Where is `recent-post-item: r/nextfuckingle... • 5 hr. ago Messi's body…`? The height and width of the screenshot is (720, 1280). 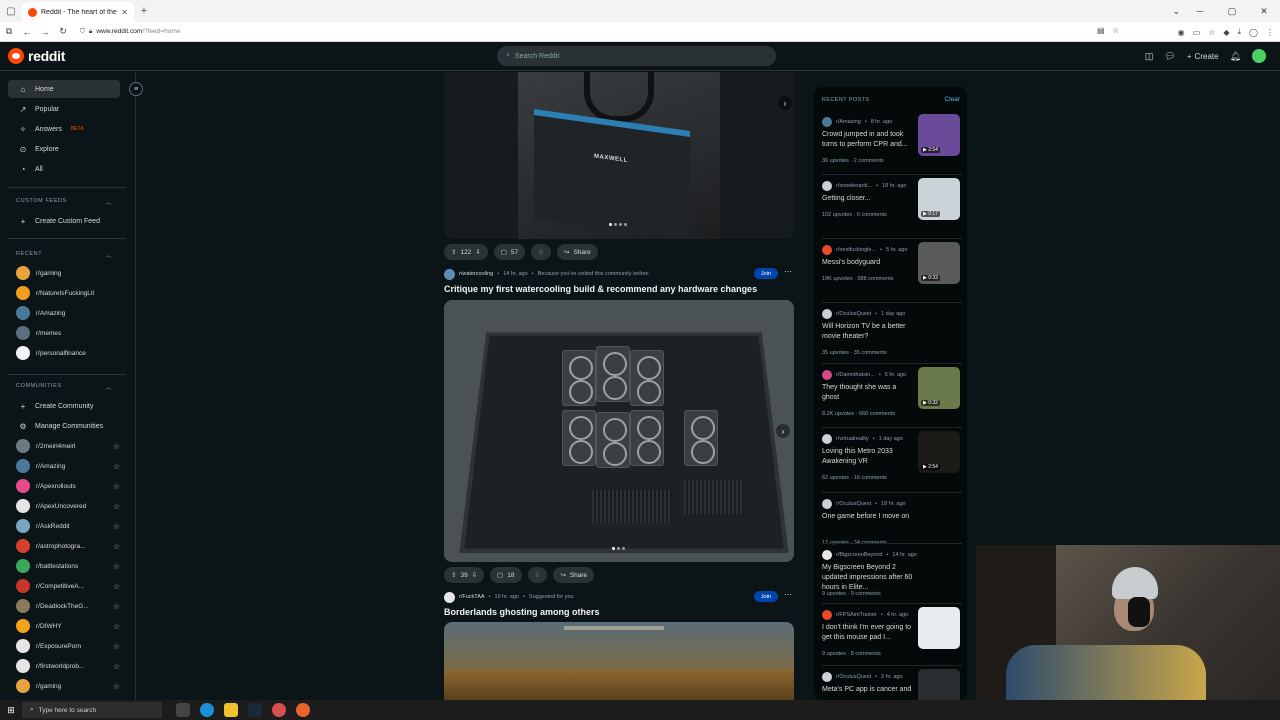
recent-post-item: r/nextfuckingle... • 5 hr. ago Messi's body… is located at coordinates (892, 273).